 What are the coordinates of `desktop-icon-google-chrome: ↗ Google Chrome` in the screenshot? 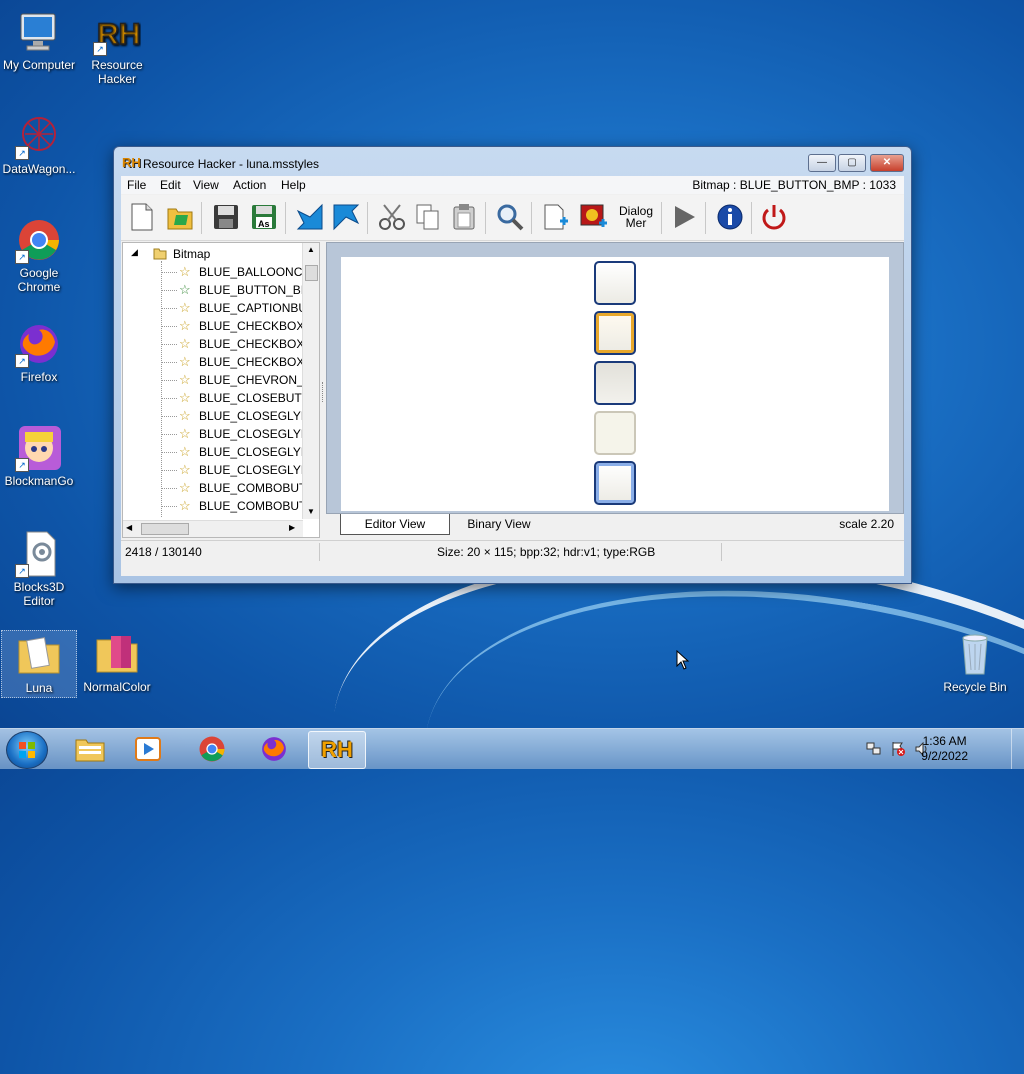 It's located at (39, 255).